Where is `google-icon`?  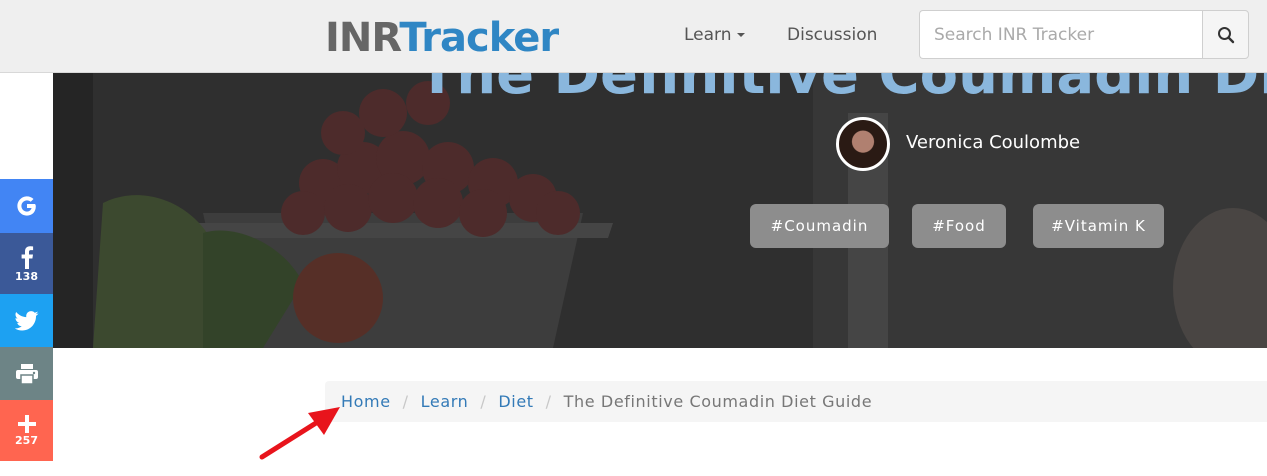 google-icon is located at coordinates (26, 206).